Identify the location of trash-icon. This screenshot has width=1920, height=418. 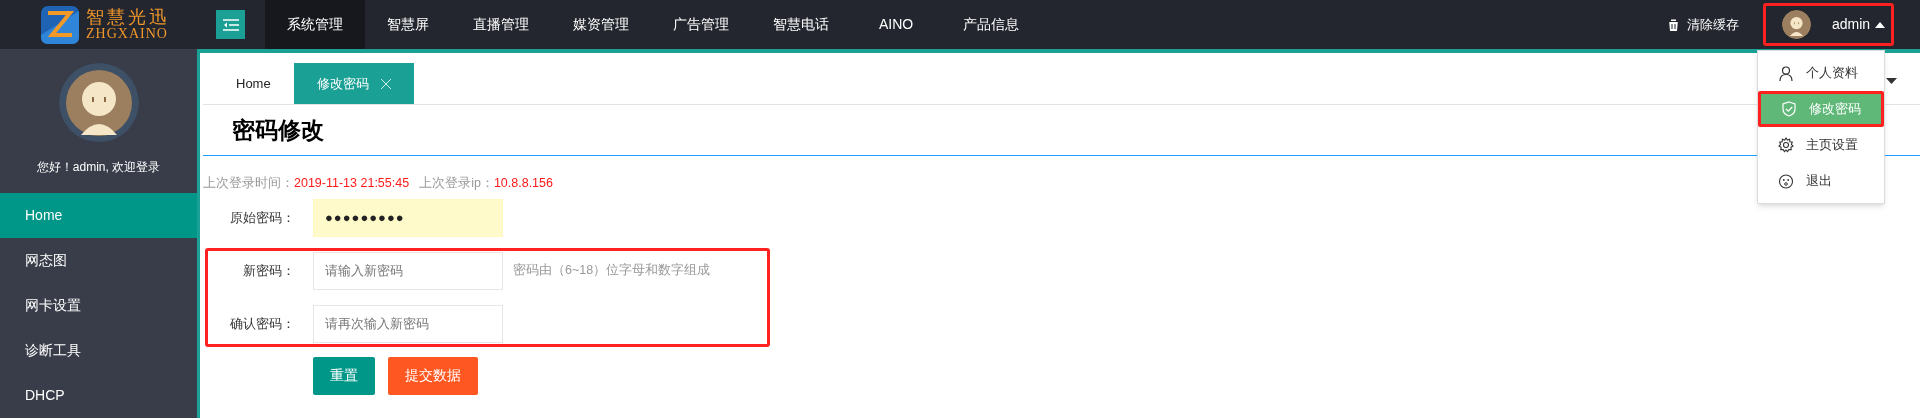
(1673, 24).